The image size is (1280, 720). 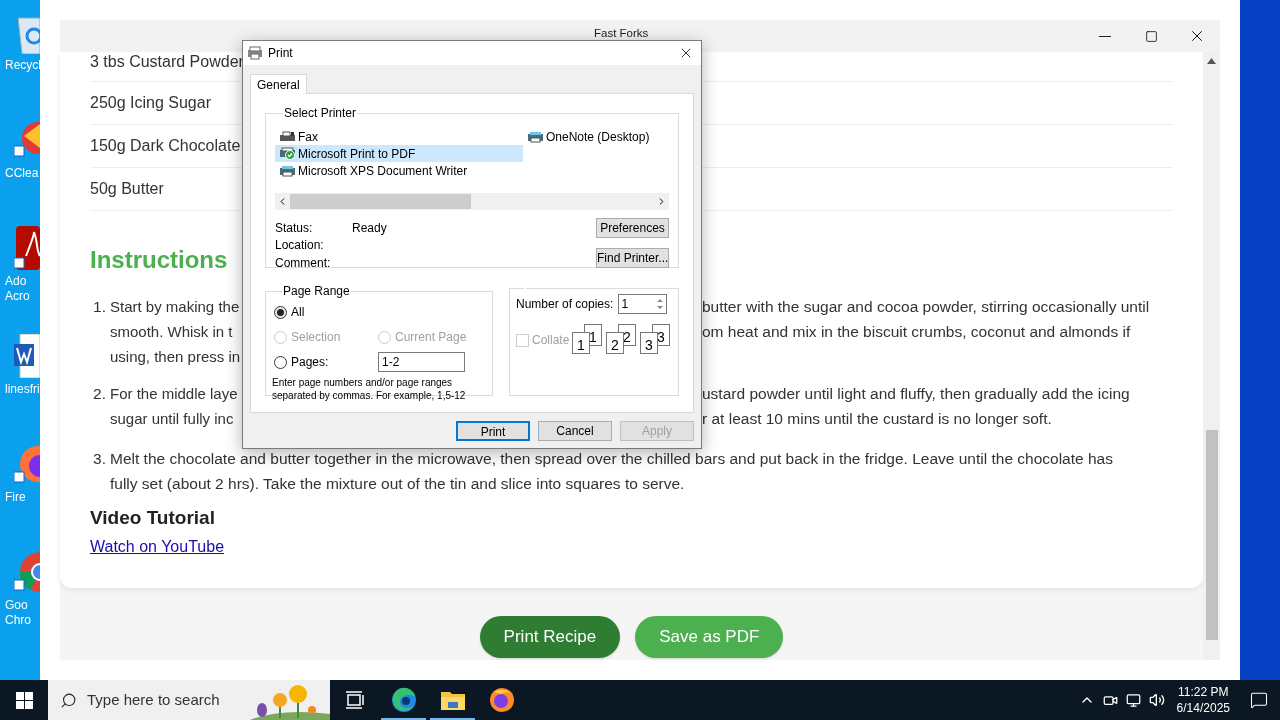 What do you see at coordinates (152, 518) in the screenshot?
I see `section-heading: Video Tutorial` at bounding box center [152, 518].